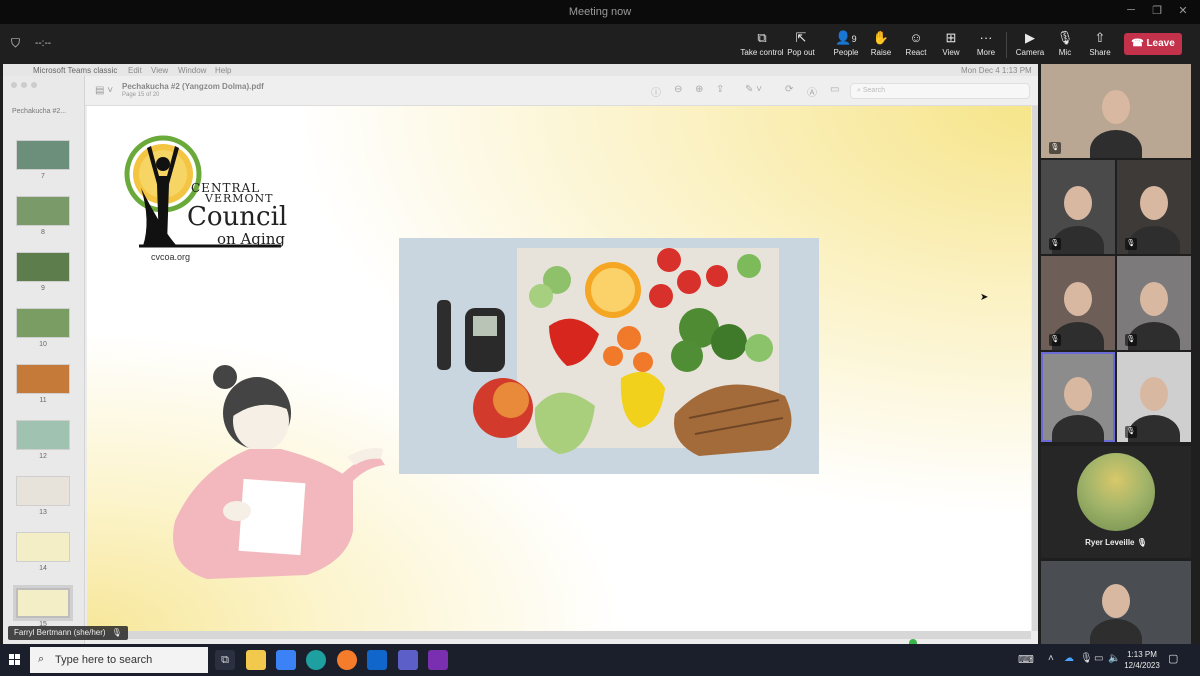 The width and height of the screenshot is (1200, 676). I want to click on pop-out-button: ⇱ Pop out, so click(801, 46).